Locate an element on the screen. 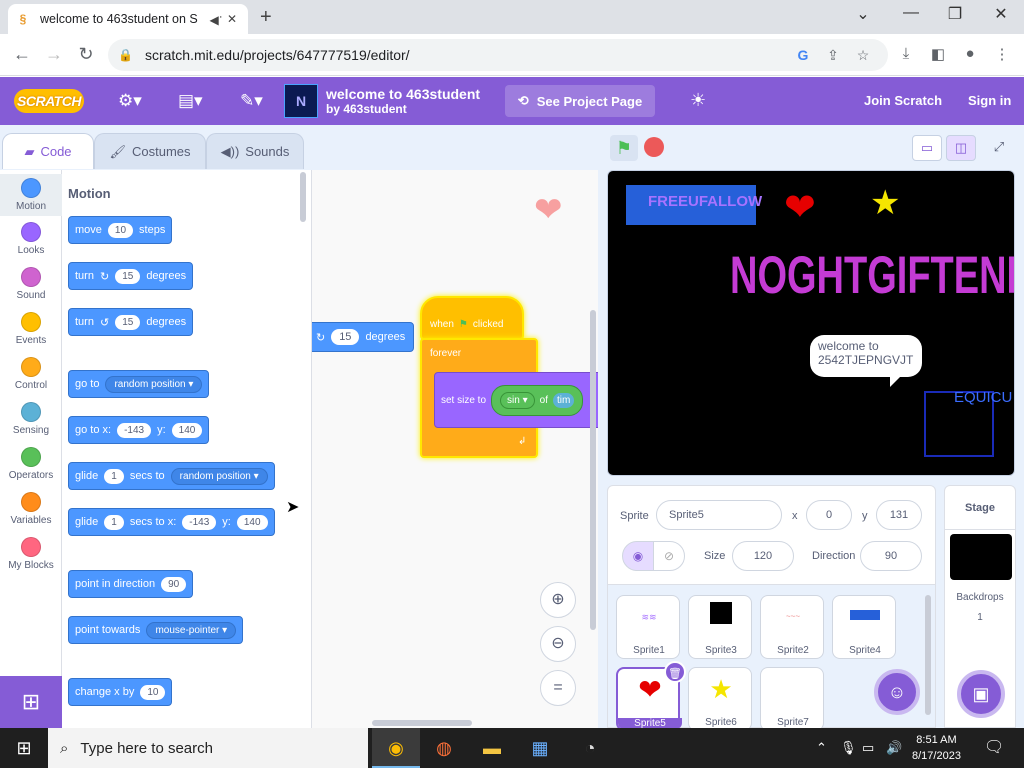 The image size is (1024, 768). change-x-input: 10 is located at coordinates (153, 692).